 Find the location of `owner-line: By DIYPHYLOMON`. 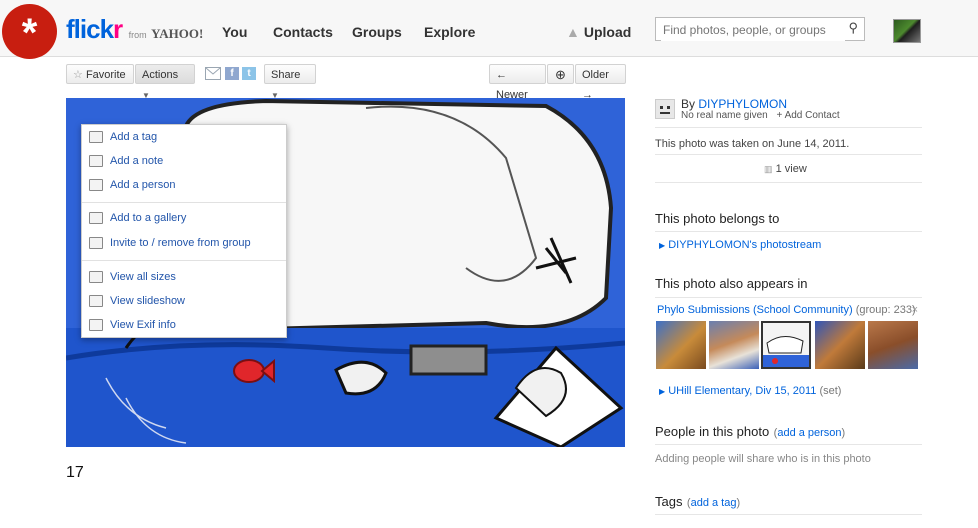

owner-line: By DIYPHYLOMON is located at coordinates (734, 104).